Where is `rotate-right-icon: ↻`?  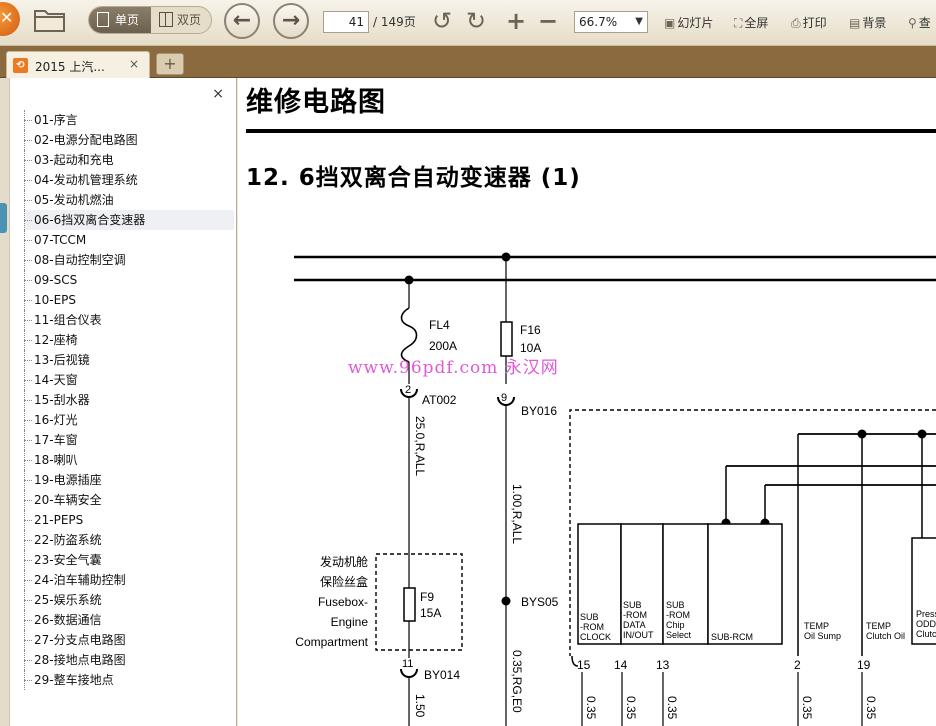
rotate-right-icon: ↻ is located at coordinates (476, 21).